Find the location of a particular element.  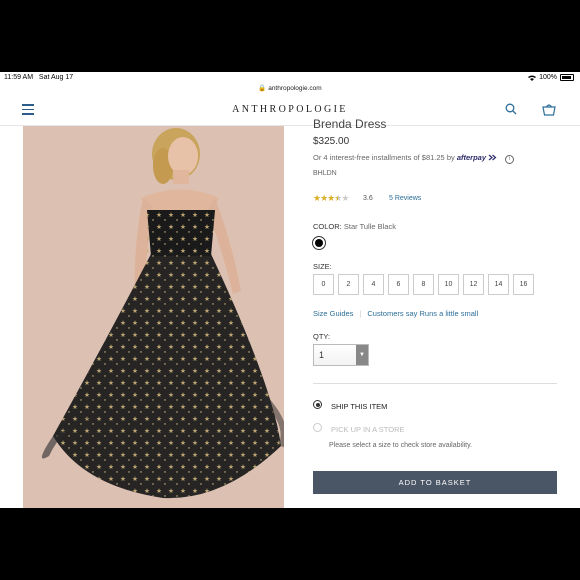

search-icon is located at coordinates (511, 109).